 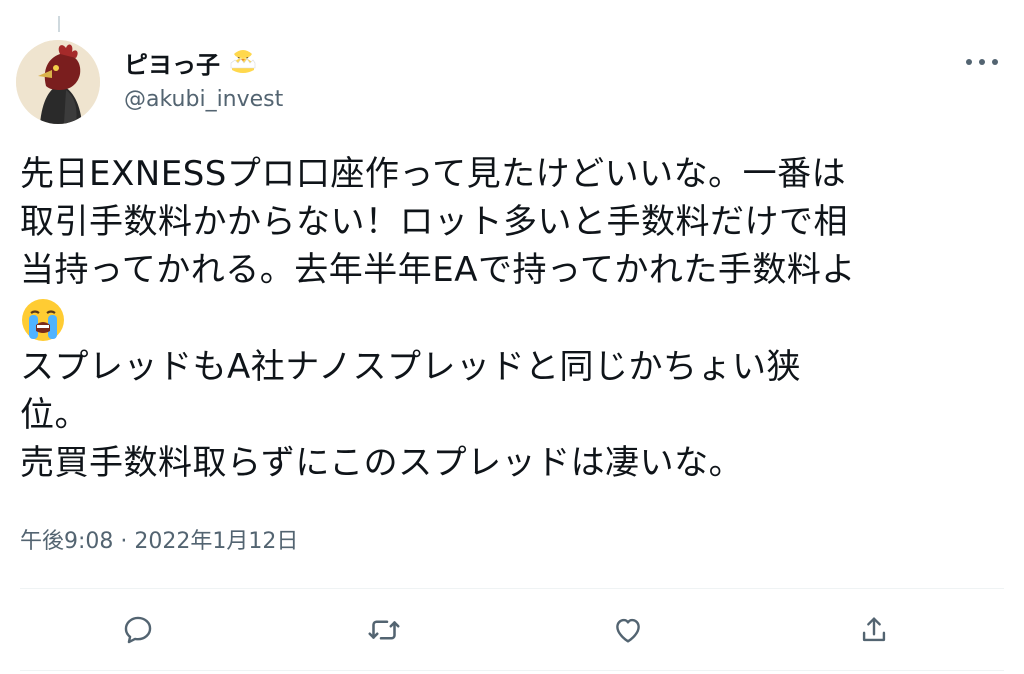 I want to click on tweet-text-line: 取引手数料かからない！ロット多いと手数料だけで相, so click(x=434, y=222).